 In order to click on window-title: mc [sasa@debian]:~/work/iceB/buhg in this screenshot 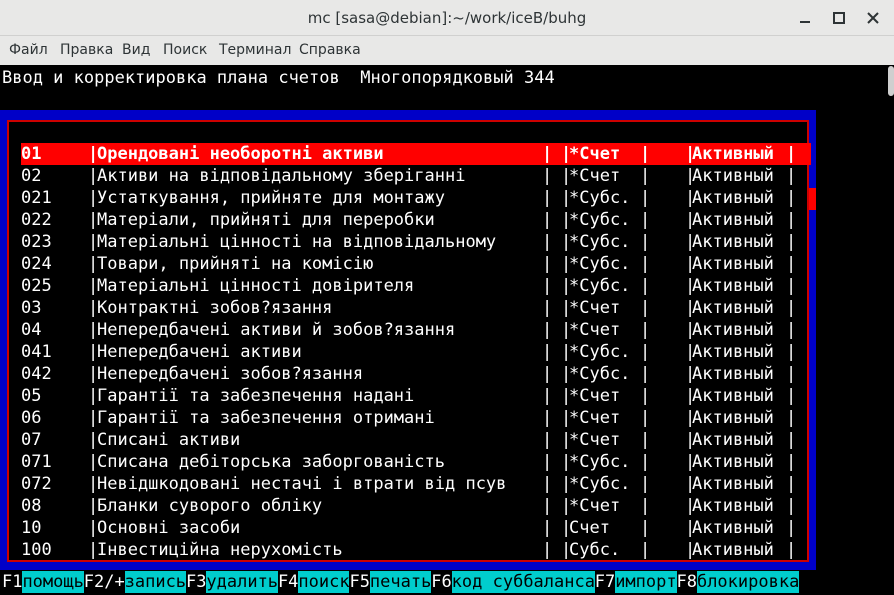, I will do `click(447, 18)`.